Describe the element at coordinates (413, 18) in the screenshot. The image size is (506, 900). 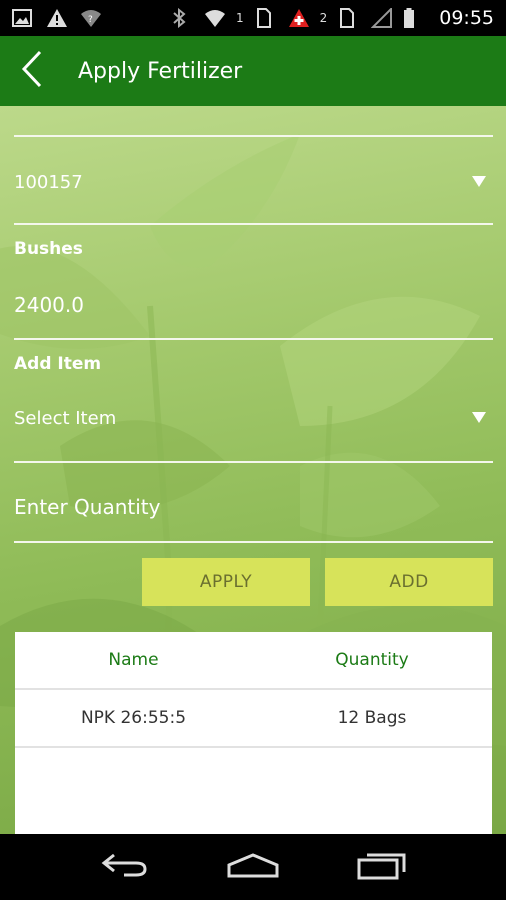
I see `battery-icon` at that location.